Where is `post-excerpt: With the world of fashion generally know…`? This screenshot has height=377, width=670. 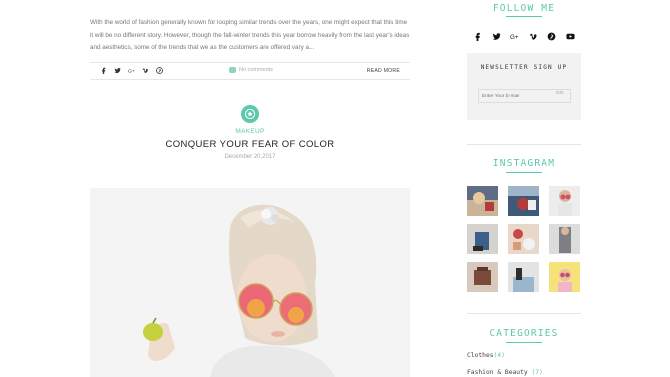 post-excerpt: With the world of fashion generally know… is located at coordinates (250, 35).